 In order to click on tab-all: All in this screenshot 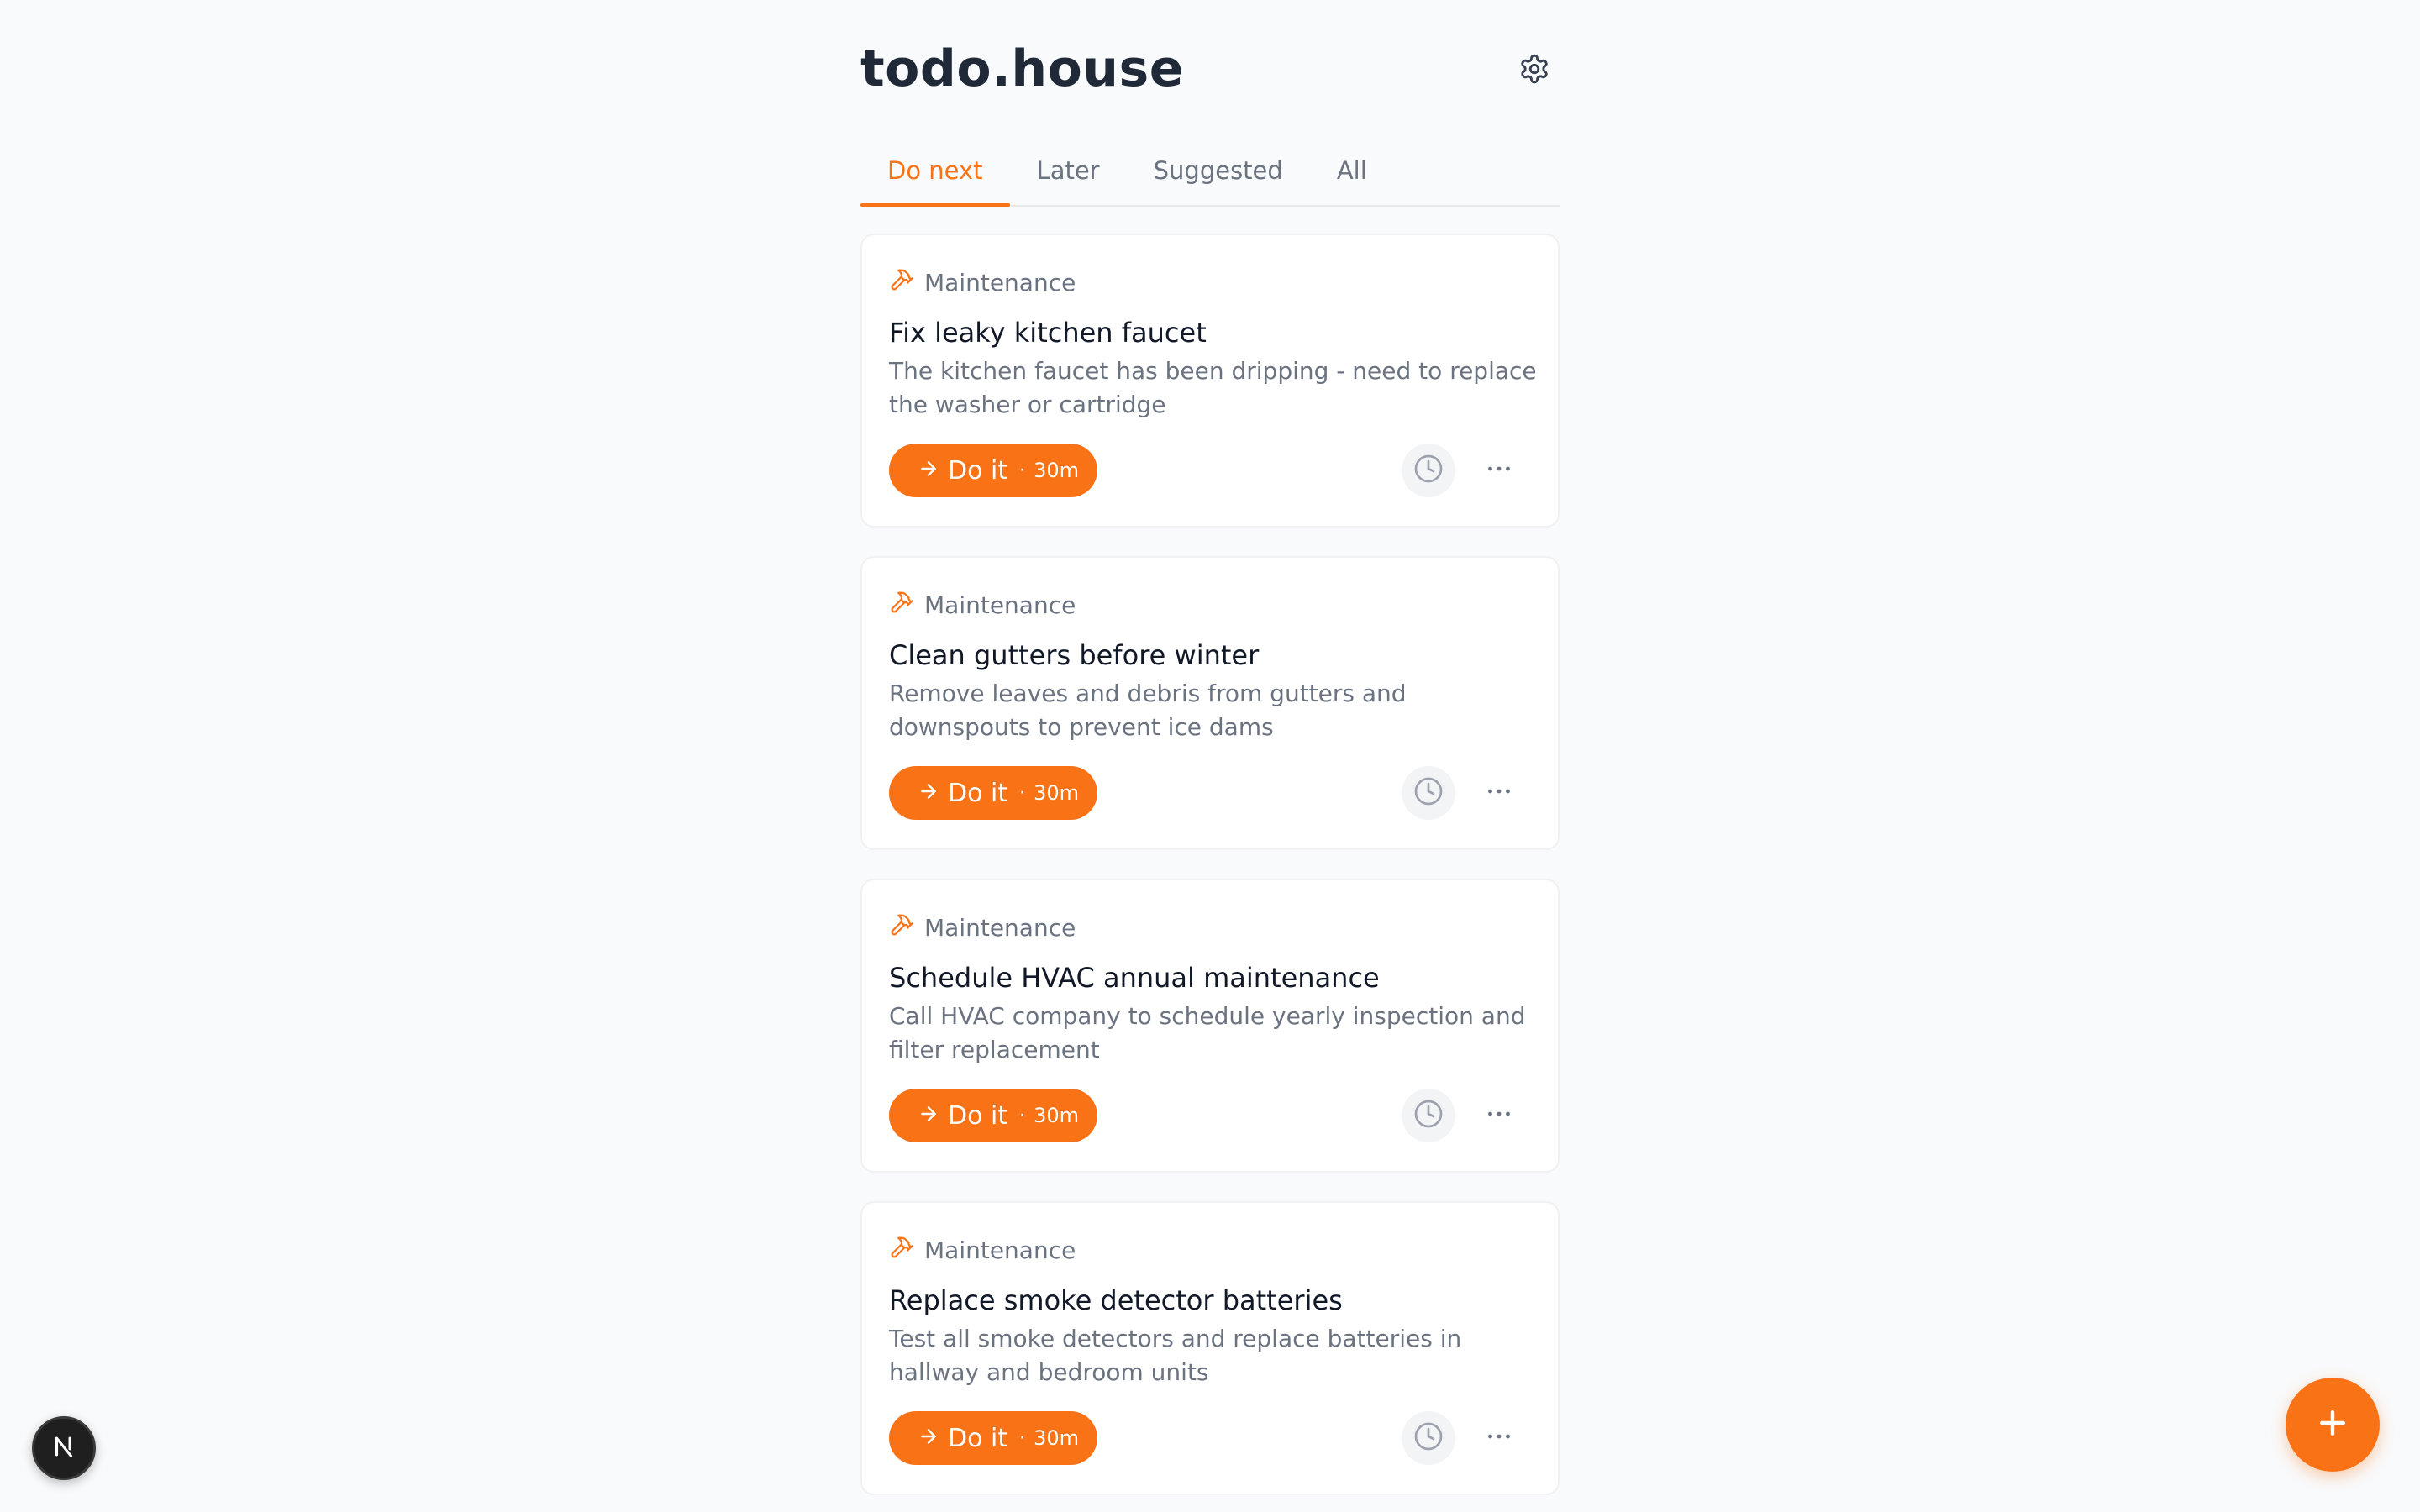, I will do `click(1352, 173)`.